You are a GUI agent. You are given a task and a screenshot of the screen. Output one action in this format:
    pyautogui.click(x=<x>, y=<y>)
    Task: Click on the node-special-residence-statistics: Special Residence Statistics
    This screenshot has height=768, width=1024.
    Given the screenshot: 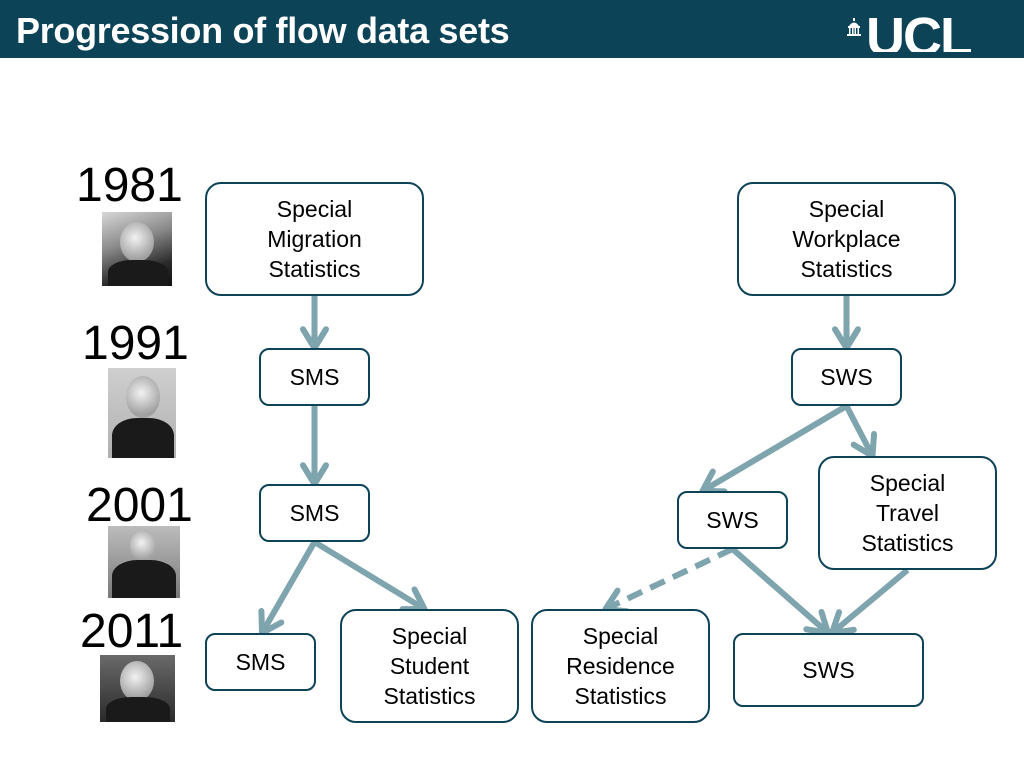 What is the action you would take?
    pyautogui.click(x=620, y=666)
    